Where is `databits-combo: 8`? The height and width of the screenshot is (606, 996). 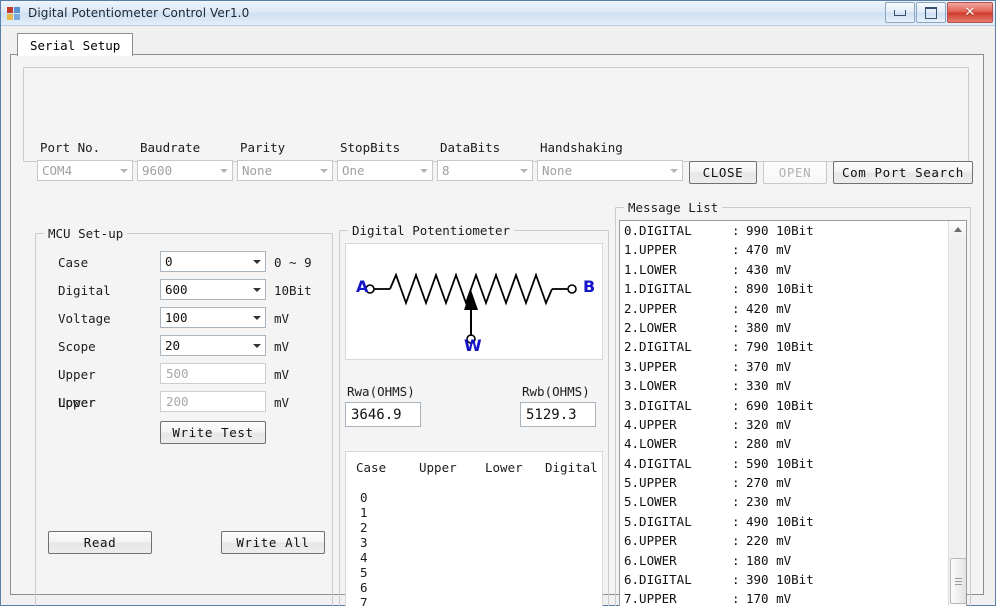
databits-combo: 8 is located at coordinates (485, 170).